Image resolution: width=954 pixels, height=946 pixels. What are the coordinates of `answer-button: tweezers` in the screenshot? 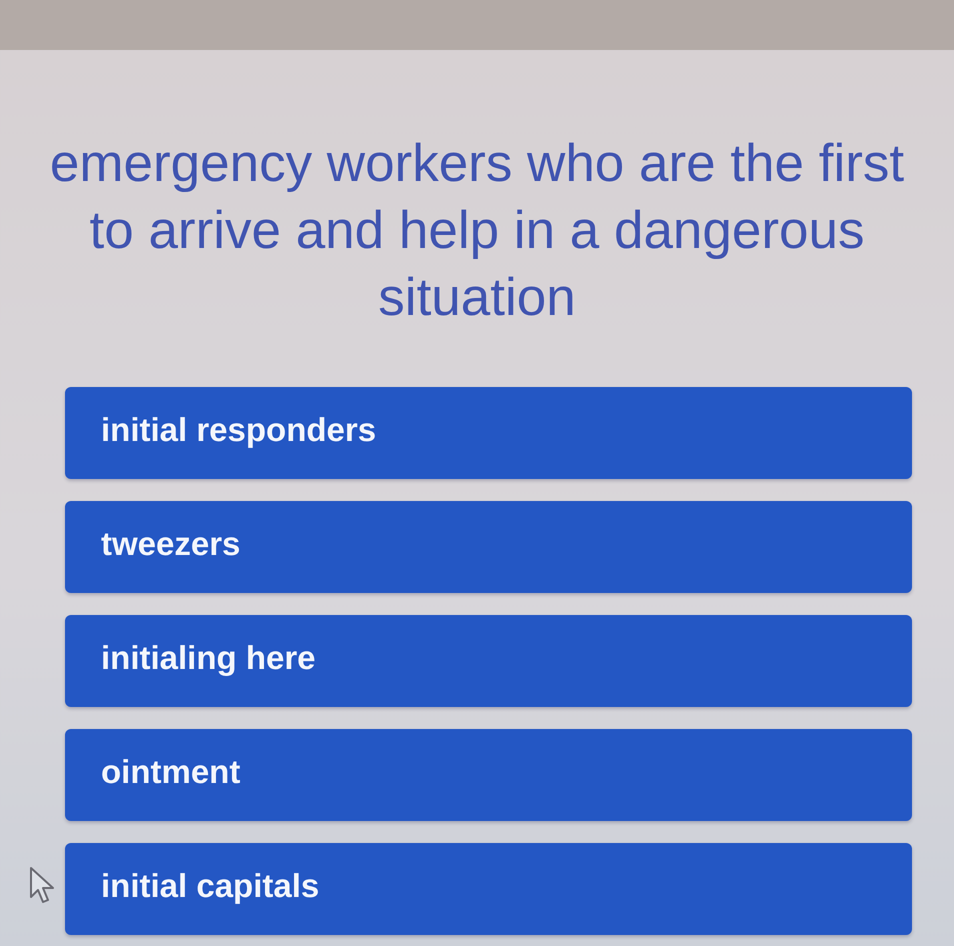 It's located at (488, 547).